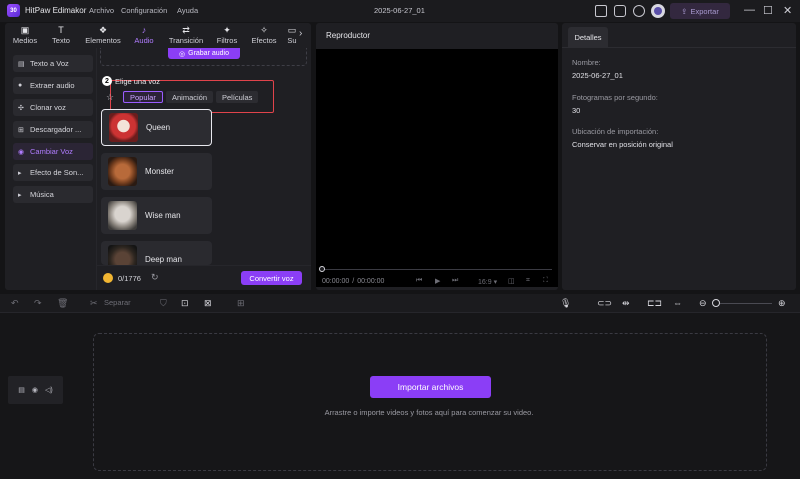  What do you see at coordinates (227, 40) in the screenshot?
I see `tab-label: Filtros` at bounding box center [227, 40].